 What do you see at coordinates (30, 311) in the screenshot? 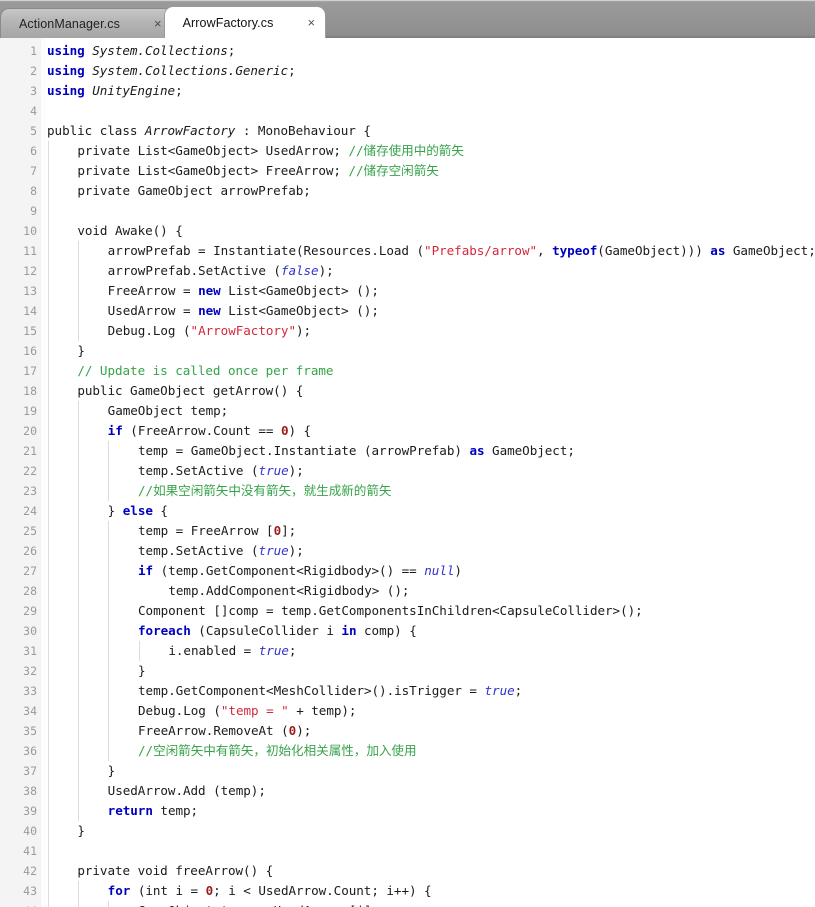
I see `line-number: 14` at bounding box center [30, 311].